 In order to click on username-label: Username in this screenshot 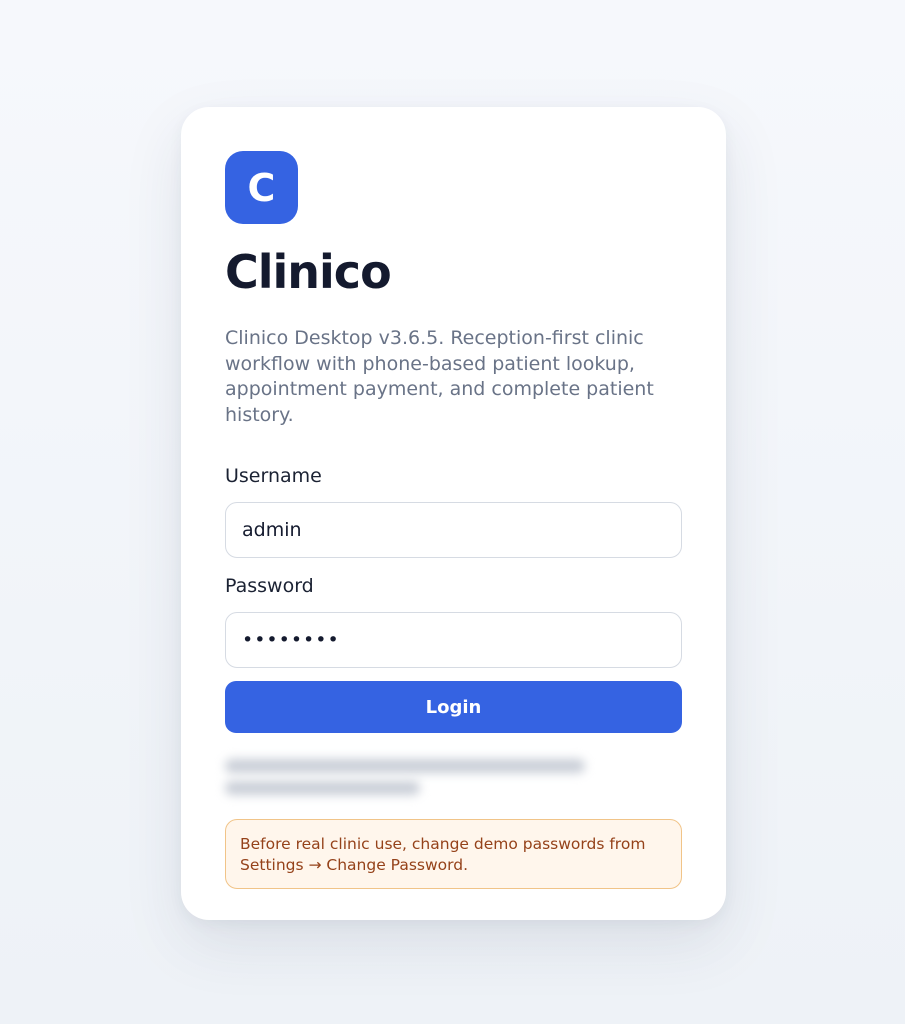, I will do `click(273, 476)`.